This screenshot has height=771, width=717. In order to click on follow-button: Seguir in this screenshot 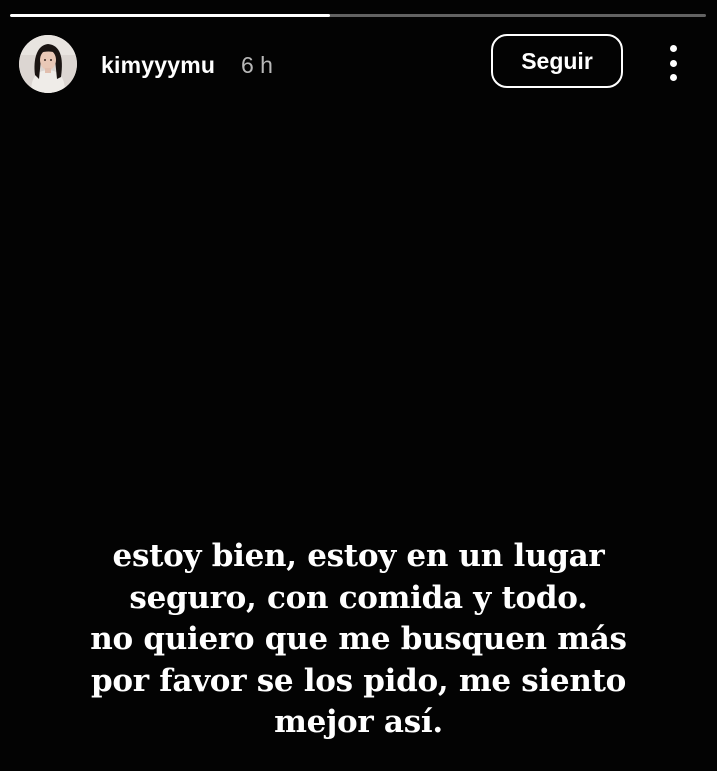, I will do `click(557, 61)`.